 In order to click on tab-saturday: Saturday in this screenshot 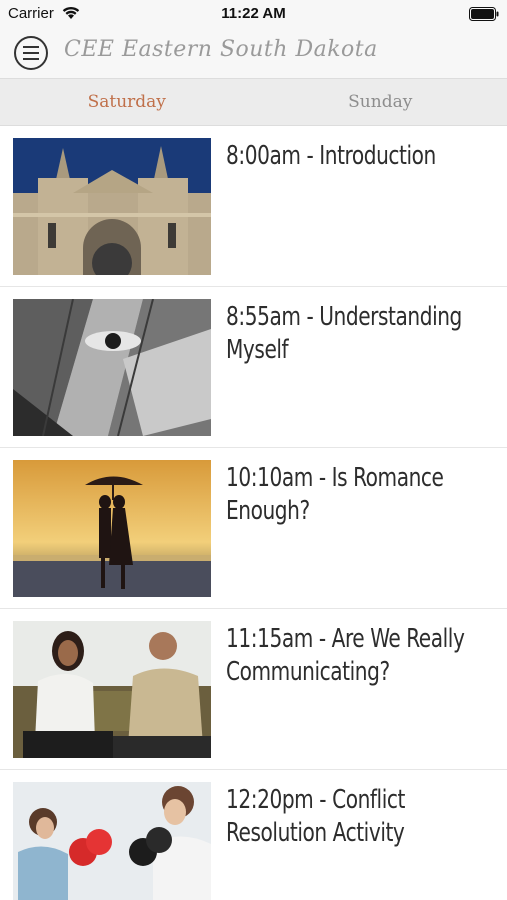, I will do `click(127, 102)`.